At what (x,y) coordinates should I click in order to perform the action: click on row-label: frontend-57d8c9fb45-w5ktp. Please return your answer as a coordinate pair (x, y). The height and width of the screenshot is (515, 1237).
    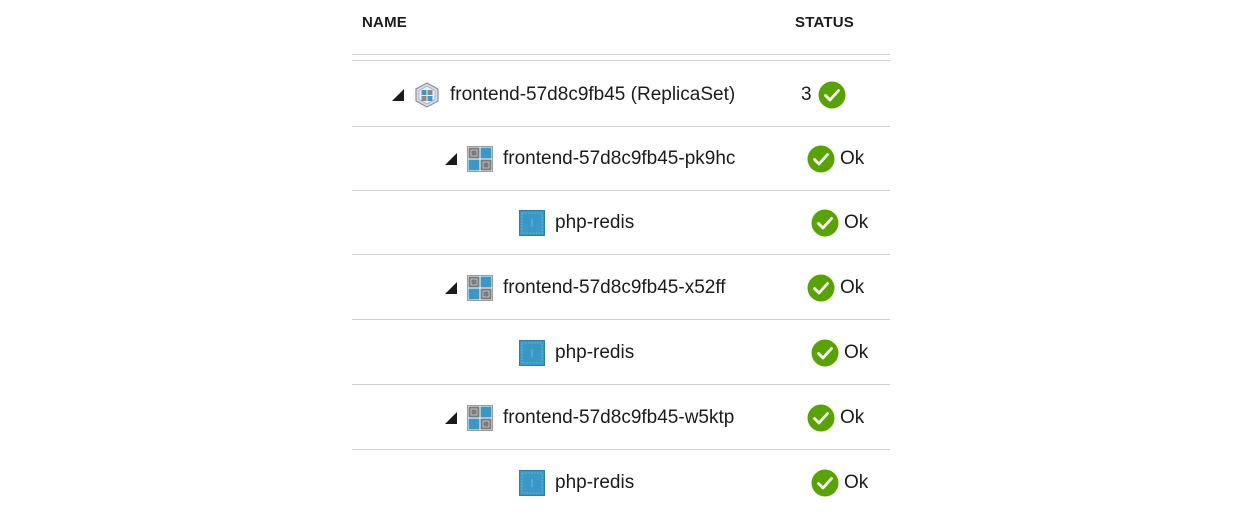
    Looking at the image, I should click on (618, 418).